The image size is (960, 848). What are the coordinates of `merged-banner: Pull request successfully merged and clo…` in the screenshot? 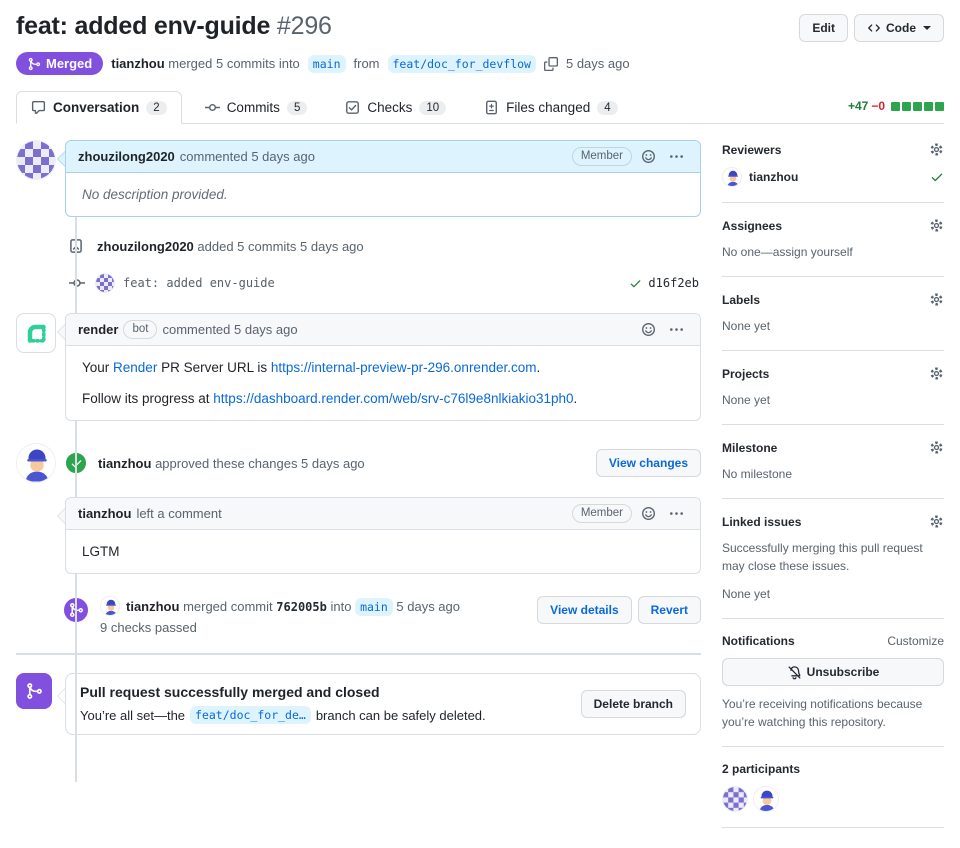 It's located at (358, 704).